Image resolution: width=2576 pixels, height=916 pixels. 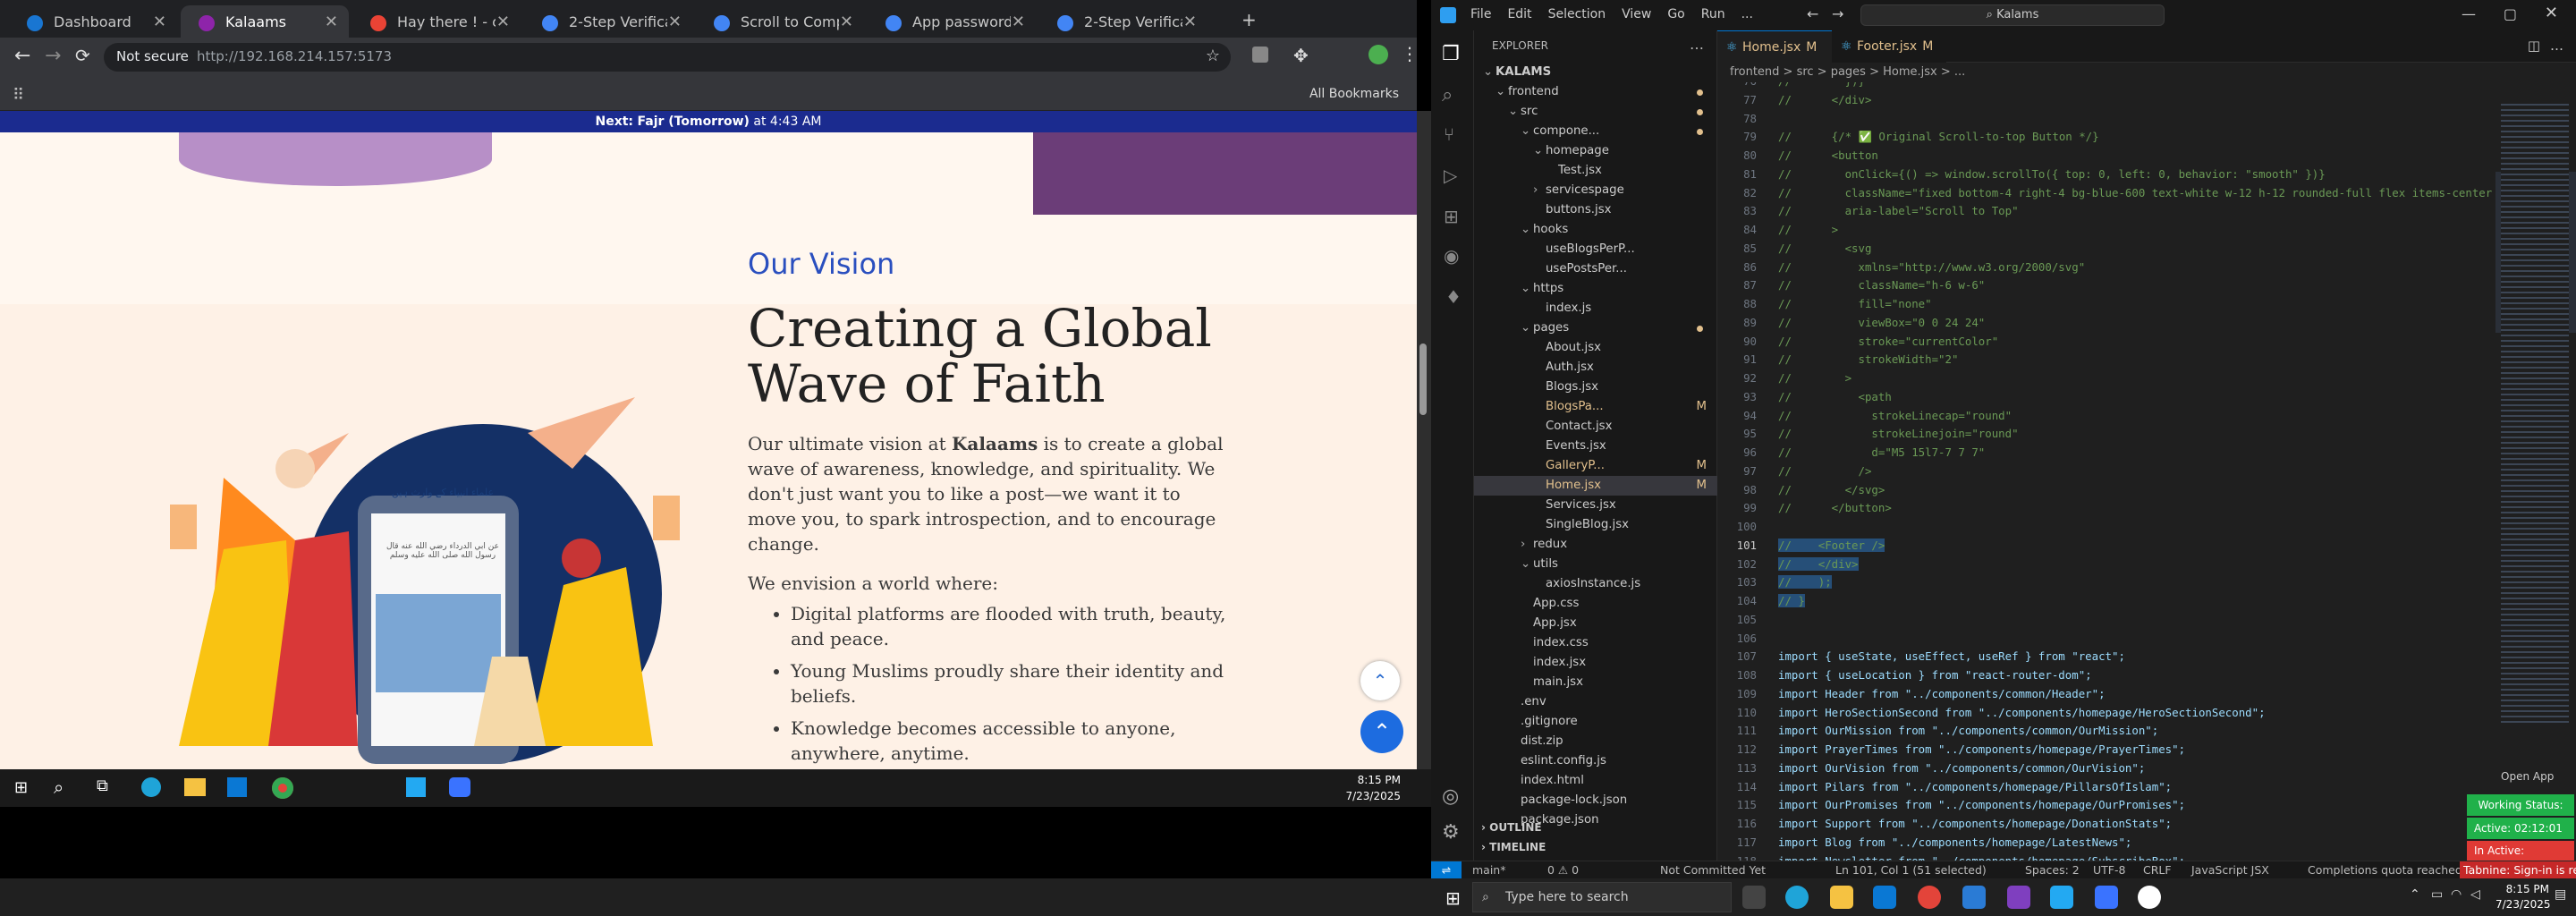 I want to click on forward-icon: →, so click(x=53, y=56).